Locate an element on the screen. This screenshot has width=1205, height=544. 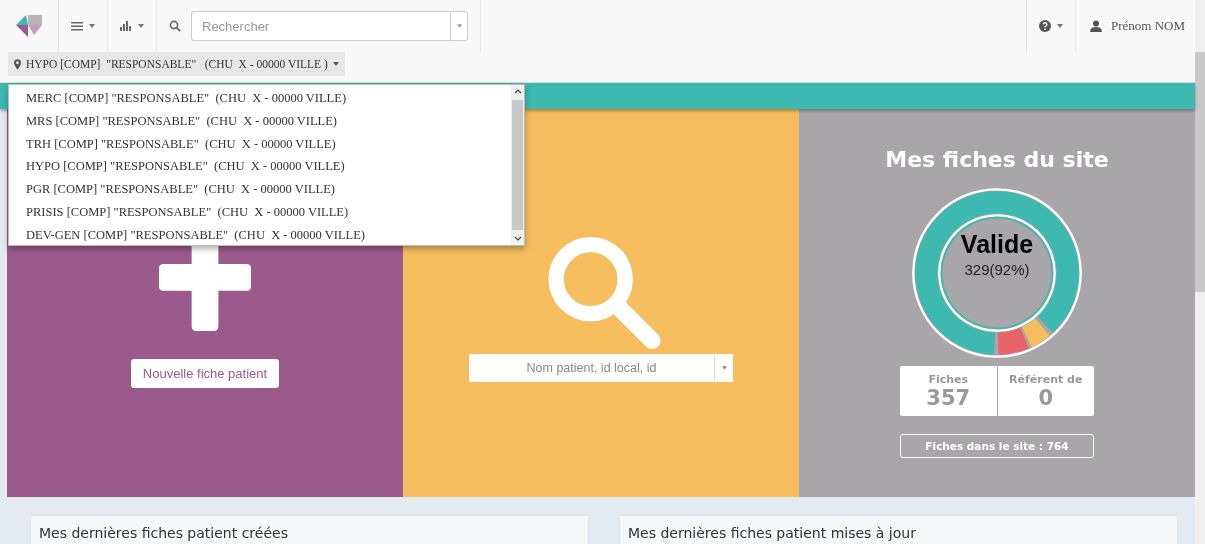
map-pin-icon is located at coordinates (17, 64).